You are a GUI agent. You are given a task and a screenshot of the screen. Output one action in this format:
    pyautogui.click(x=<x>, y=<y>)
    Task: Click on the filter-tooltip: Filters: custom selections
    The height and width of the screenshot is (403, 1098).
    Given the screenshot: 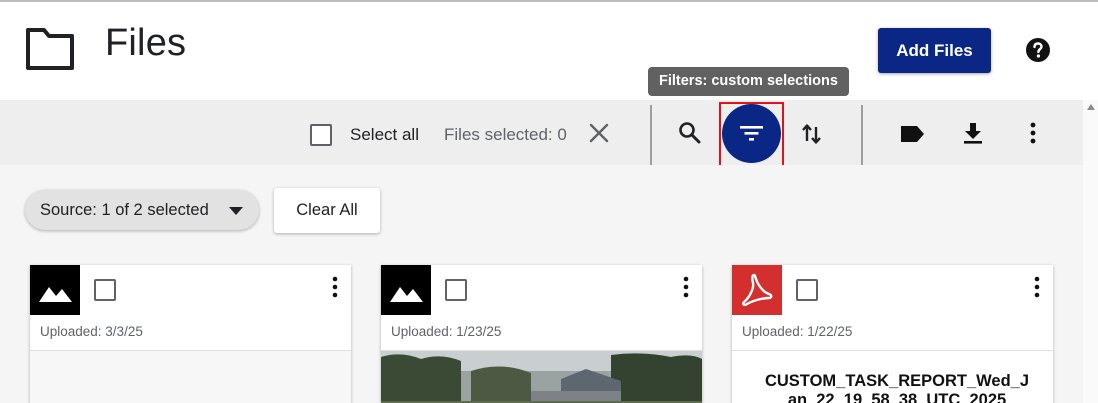 What is the action you would take?
    pyautogui.click(x=748, y=81)
    